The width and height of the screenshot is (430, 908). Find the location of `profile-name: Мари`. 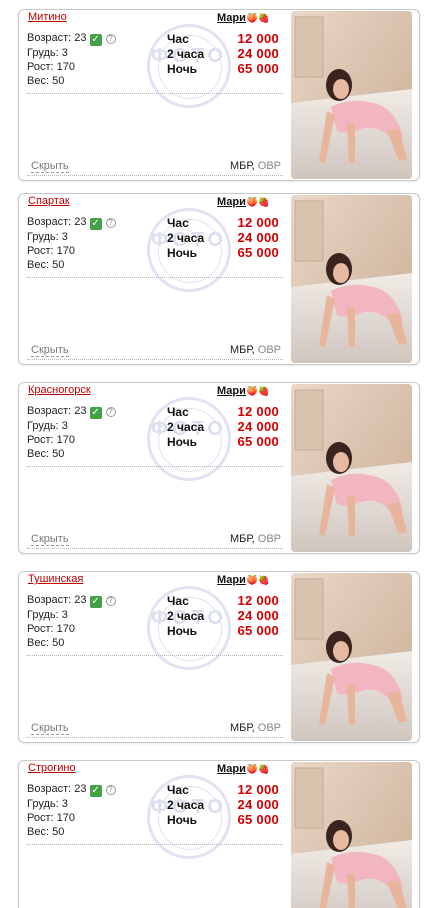

profile-name: Мари is located at coordinates (231, 580).